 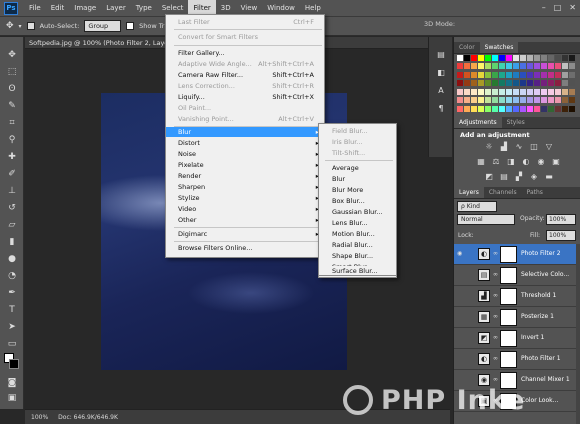 I want to click on tab-paths: Paths, so click(x=535, y=192).